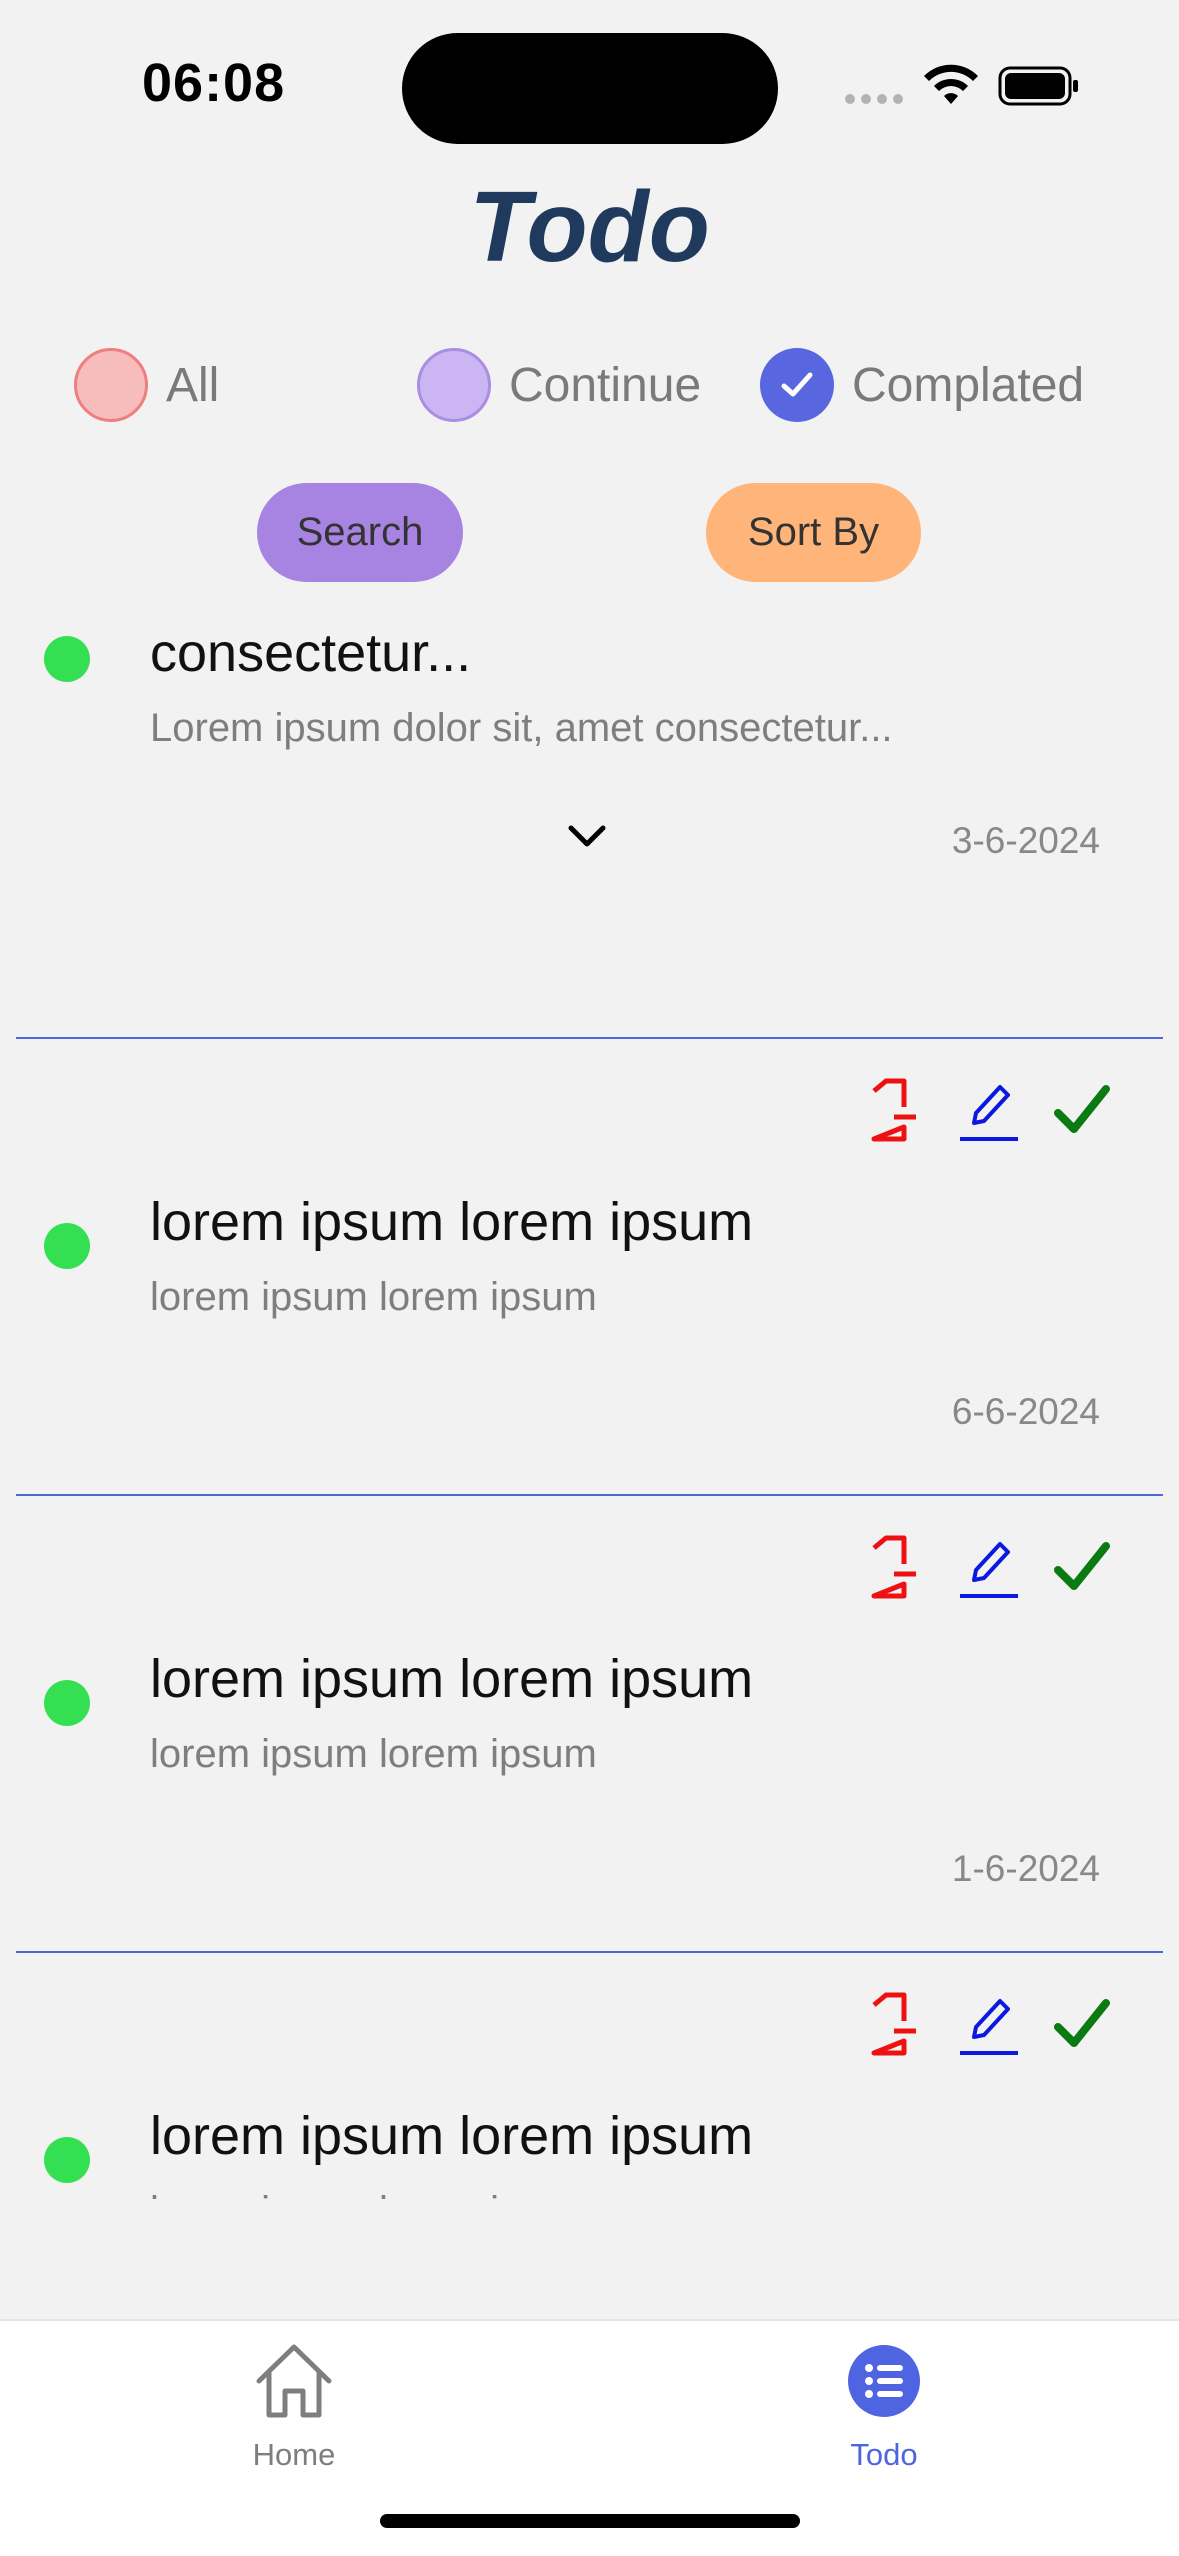 The width and height of the screenshot is (1179, 2556). I want to click on home-indicator, so click(590, 2521).